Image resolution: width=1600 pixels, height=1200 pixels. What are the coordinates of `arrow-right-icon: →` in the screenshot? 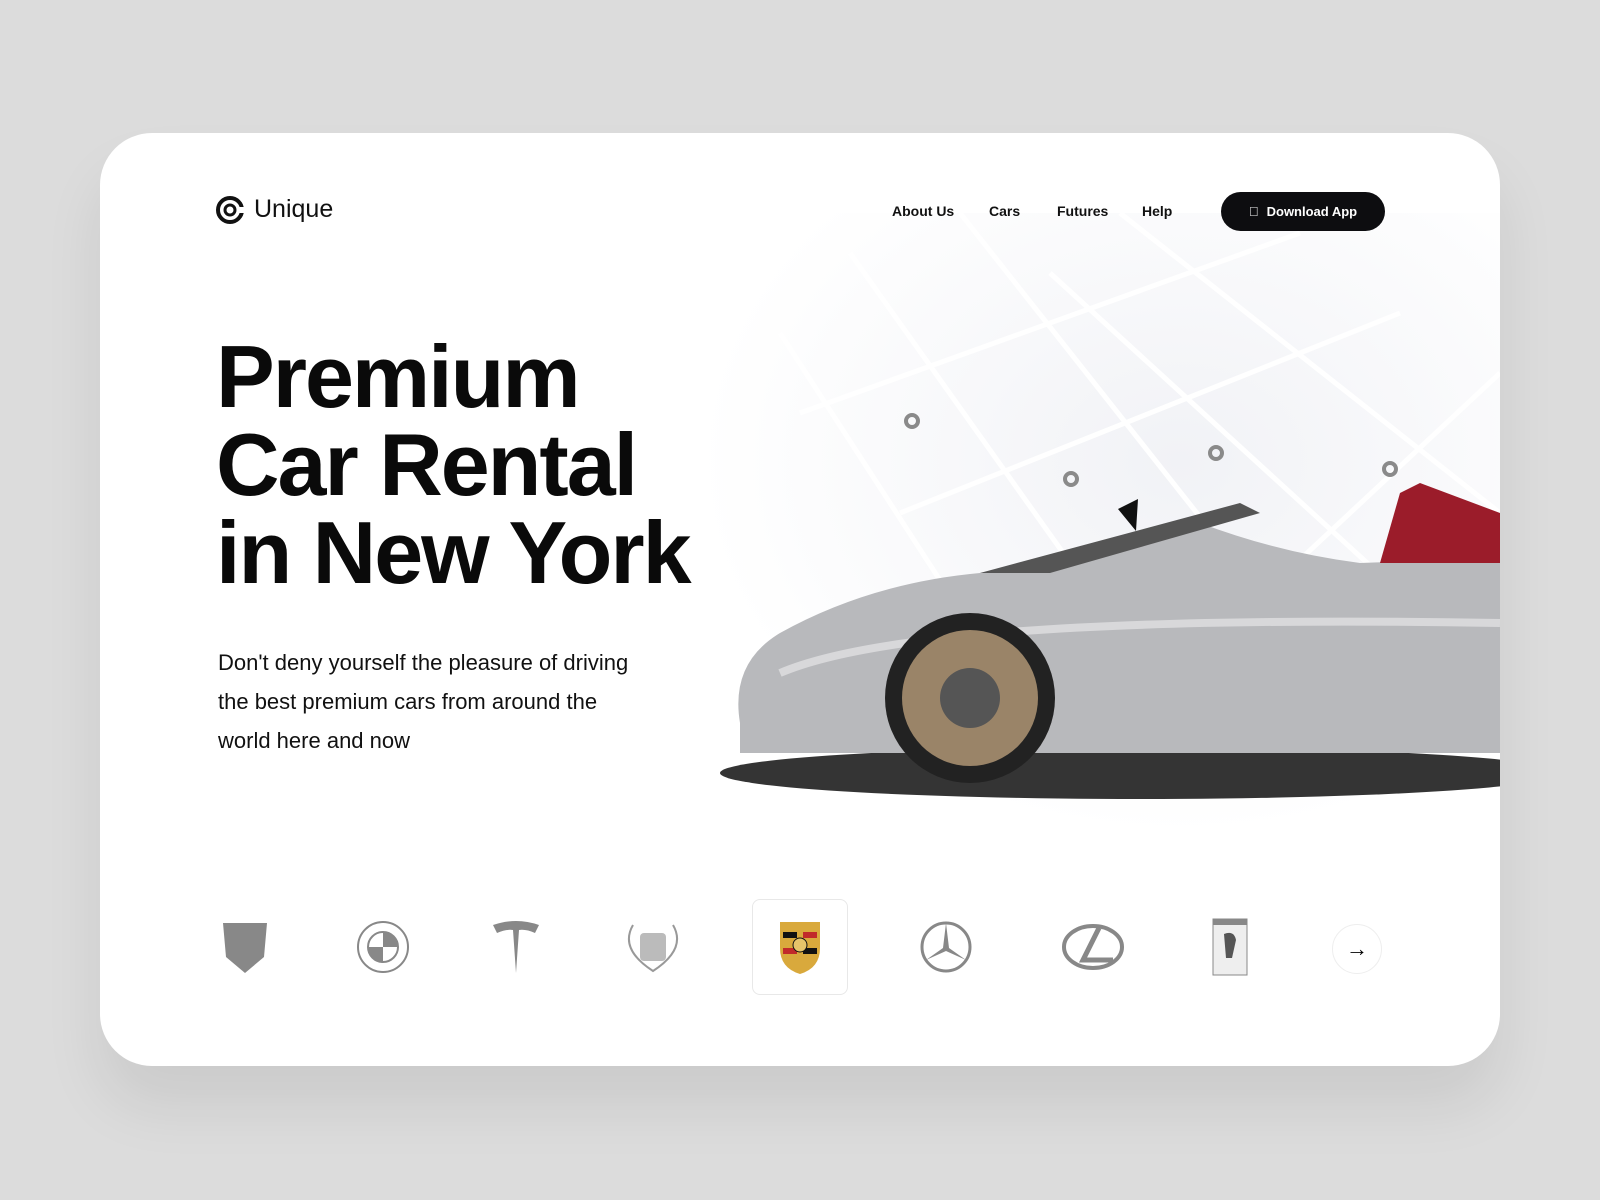 It's located at (1357, 948).